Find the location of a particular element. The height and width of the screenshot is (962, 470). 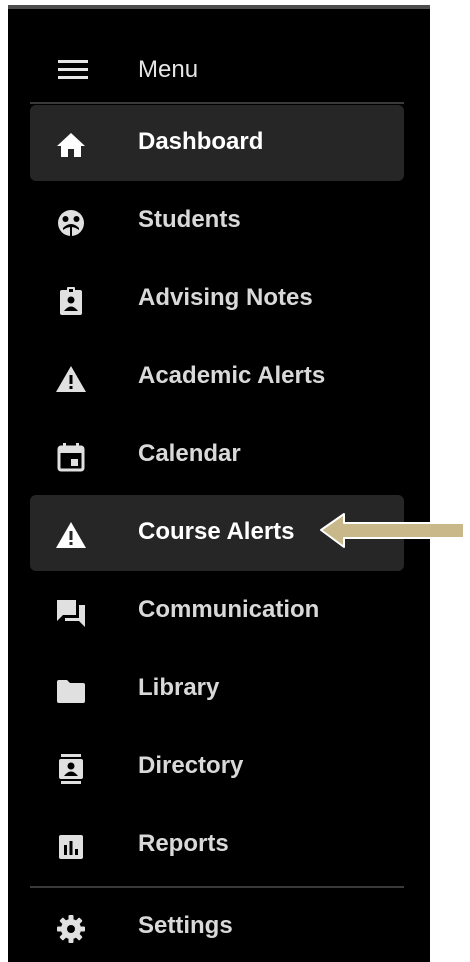

nav-item-label: Communication is located at coordinates (229, 609).